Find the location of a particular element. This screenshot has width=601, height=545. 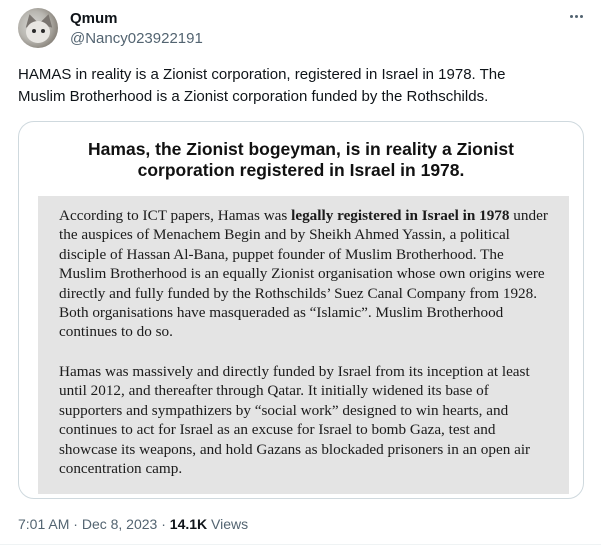

more-options-icon is located at coordinates (576, 16).